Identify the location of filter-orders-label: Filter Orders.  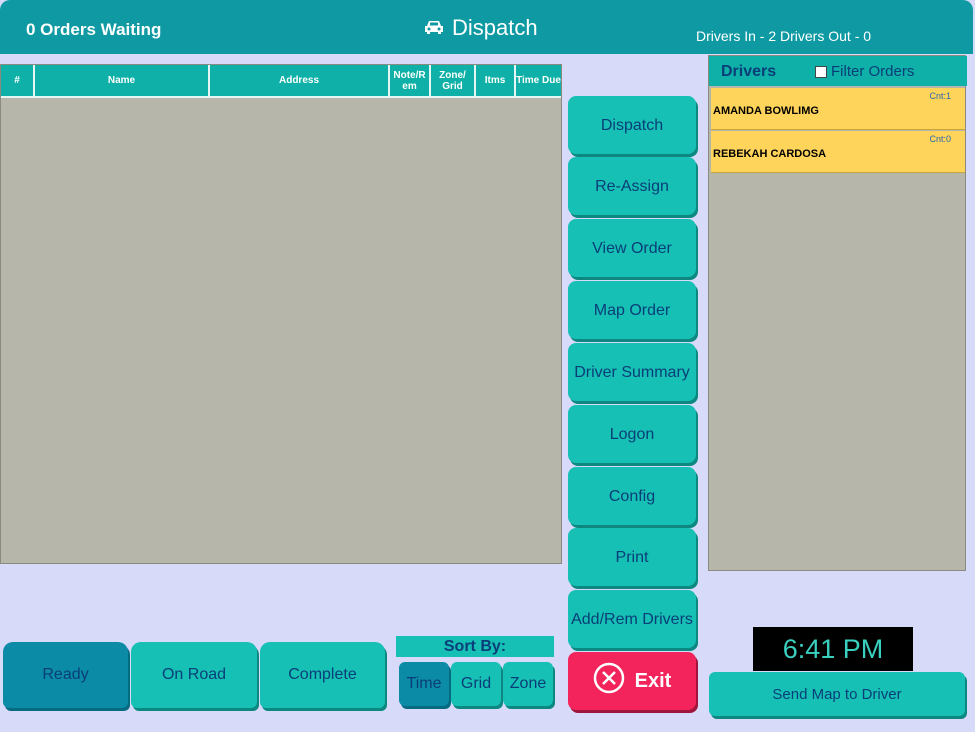
(873, 71).